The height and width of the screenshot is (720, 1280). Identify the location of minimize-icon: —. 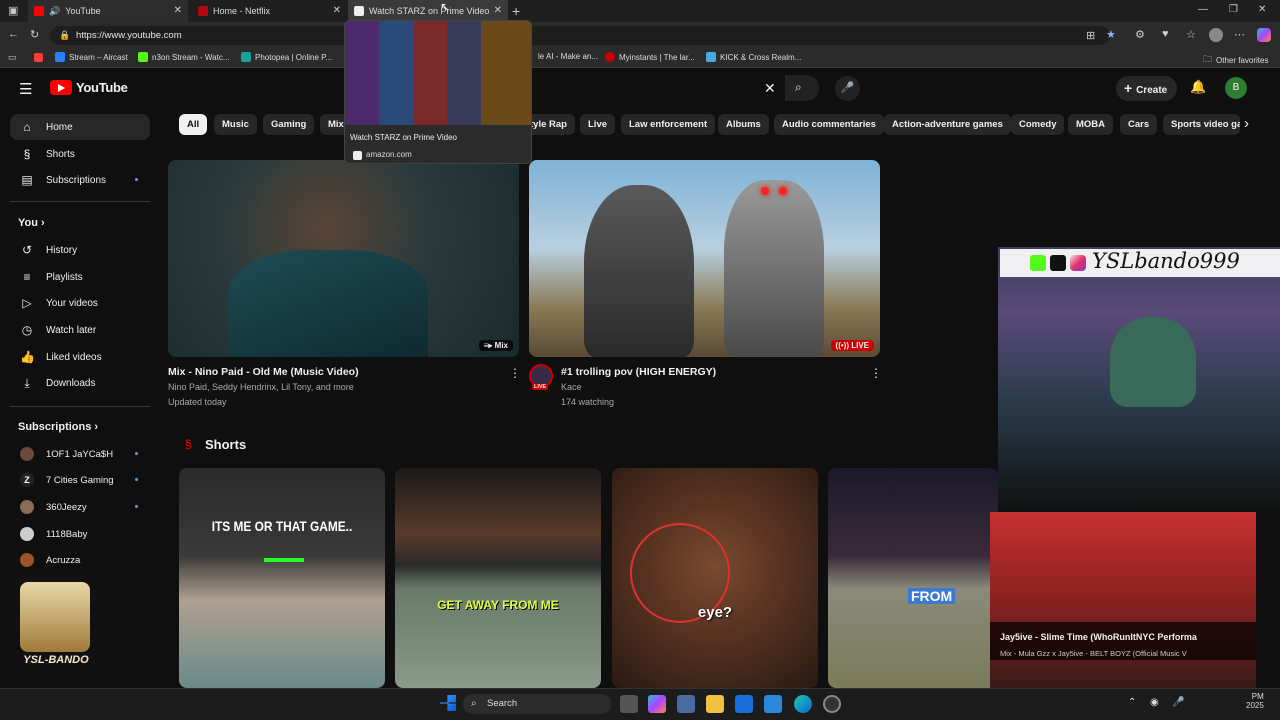
(1203, 9).